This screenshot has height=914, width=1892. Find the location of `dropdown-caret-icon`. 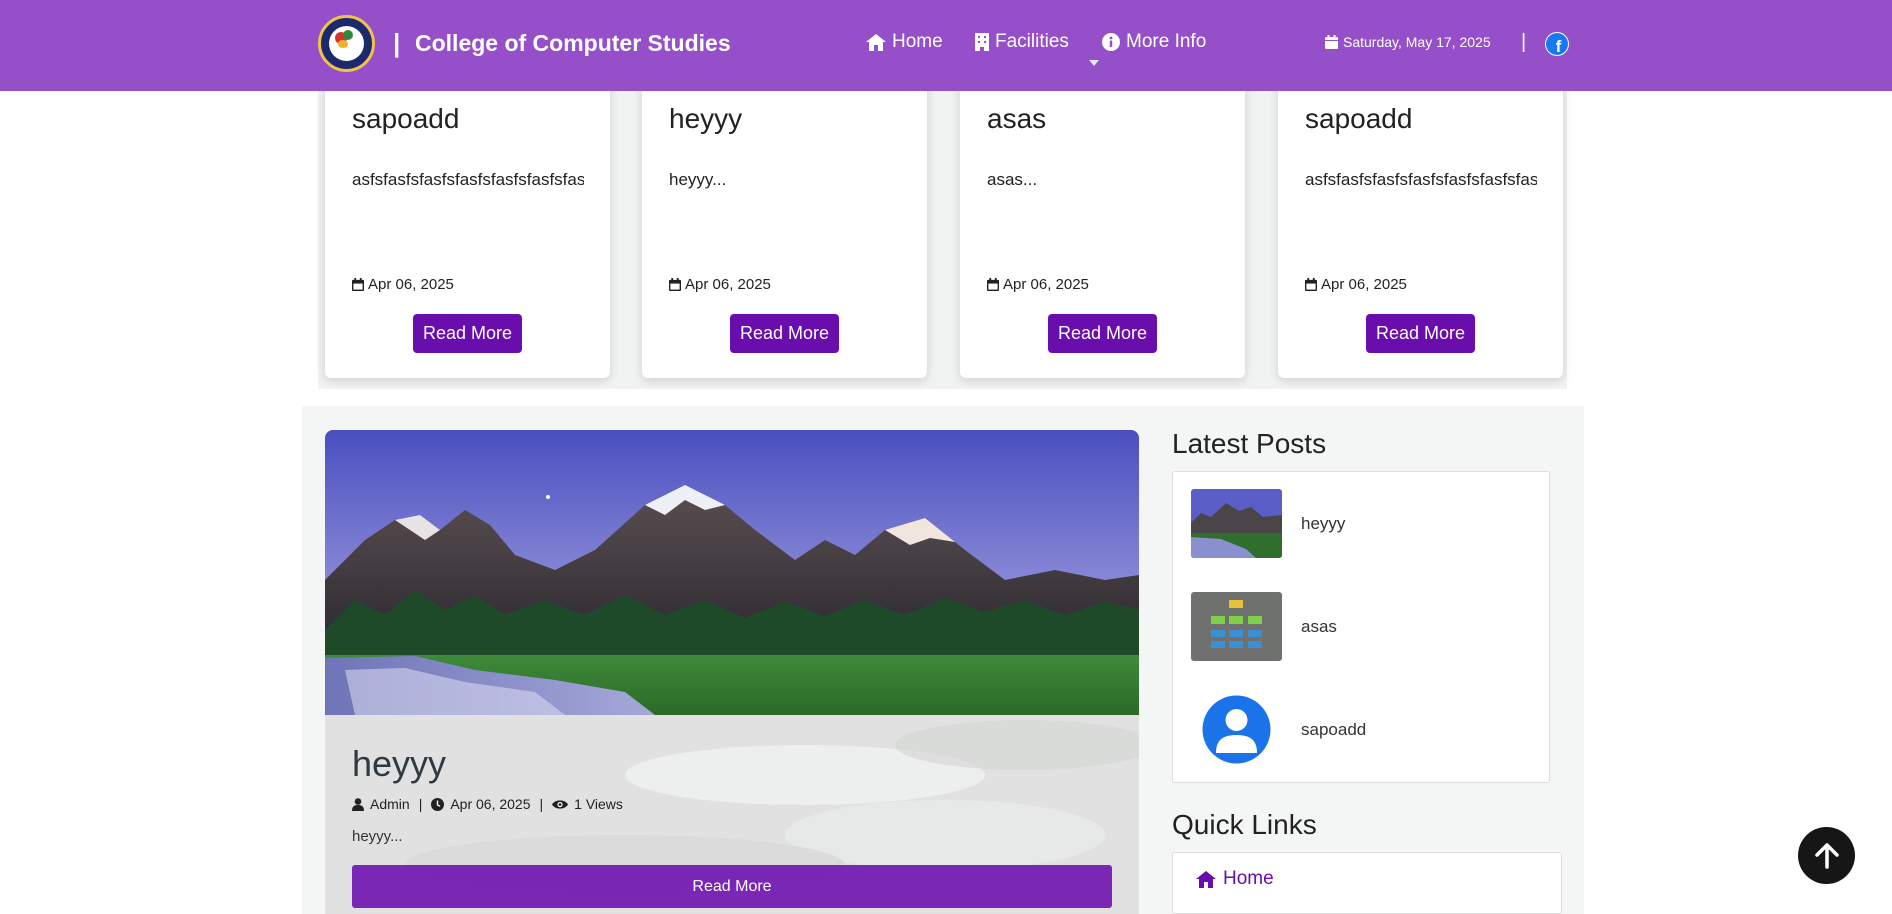

dropdown-caret-icon is located at coordinates (1094, 63).